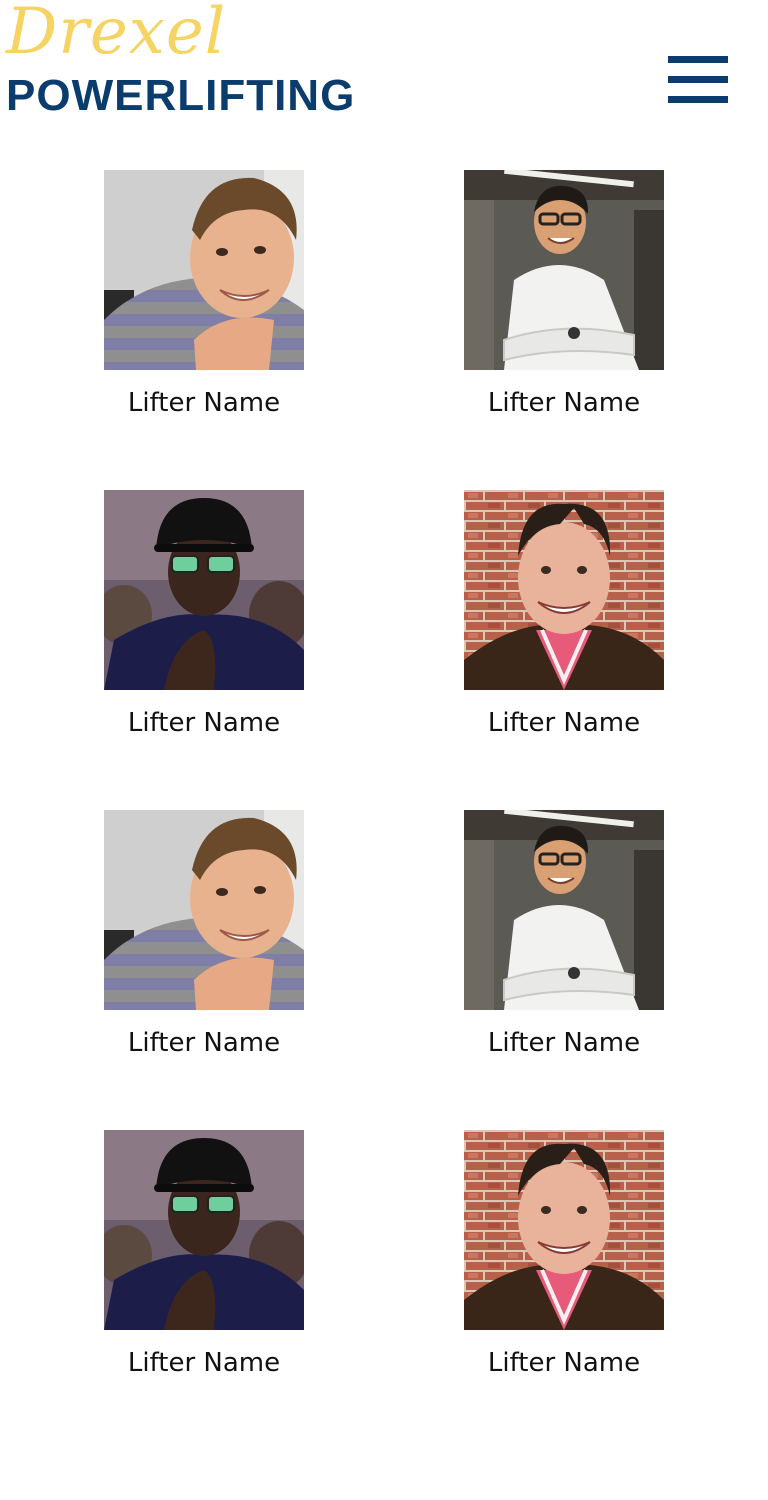 The width and height of the screenshot is (768, 1500). Describe the element at coordinates (181, 95) in the screenshot. I see `logo-wordmark: POWERLIFTING` at that location.